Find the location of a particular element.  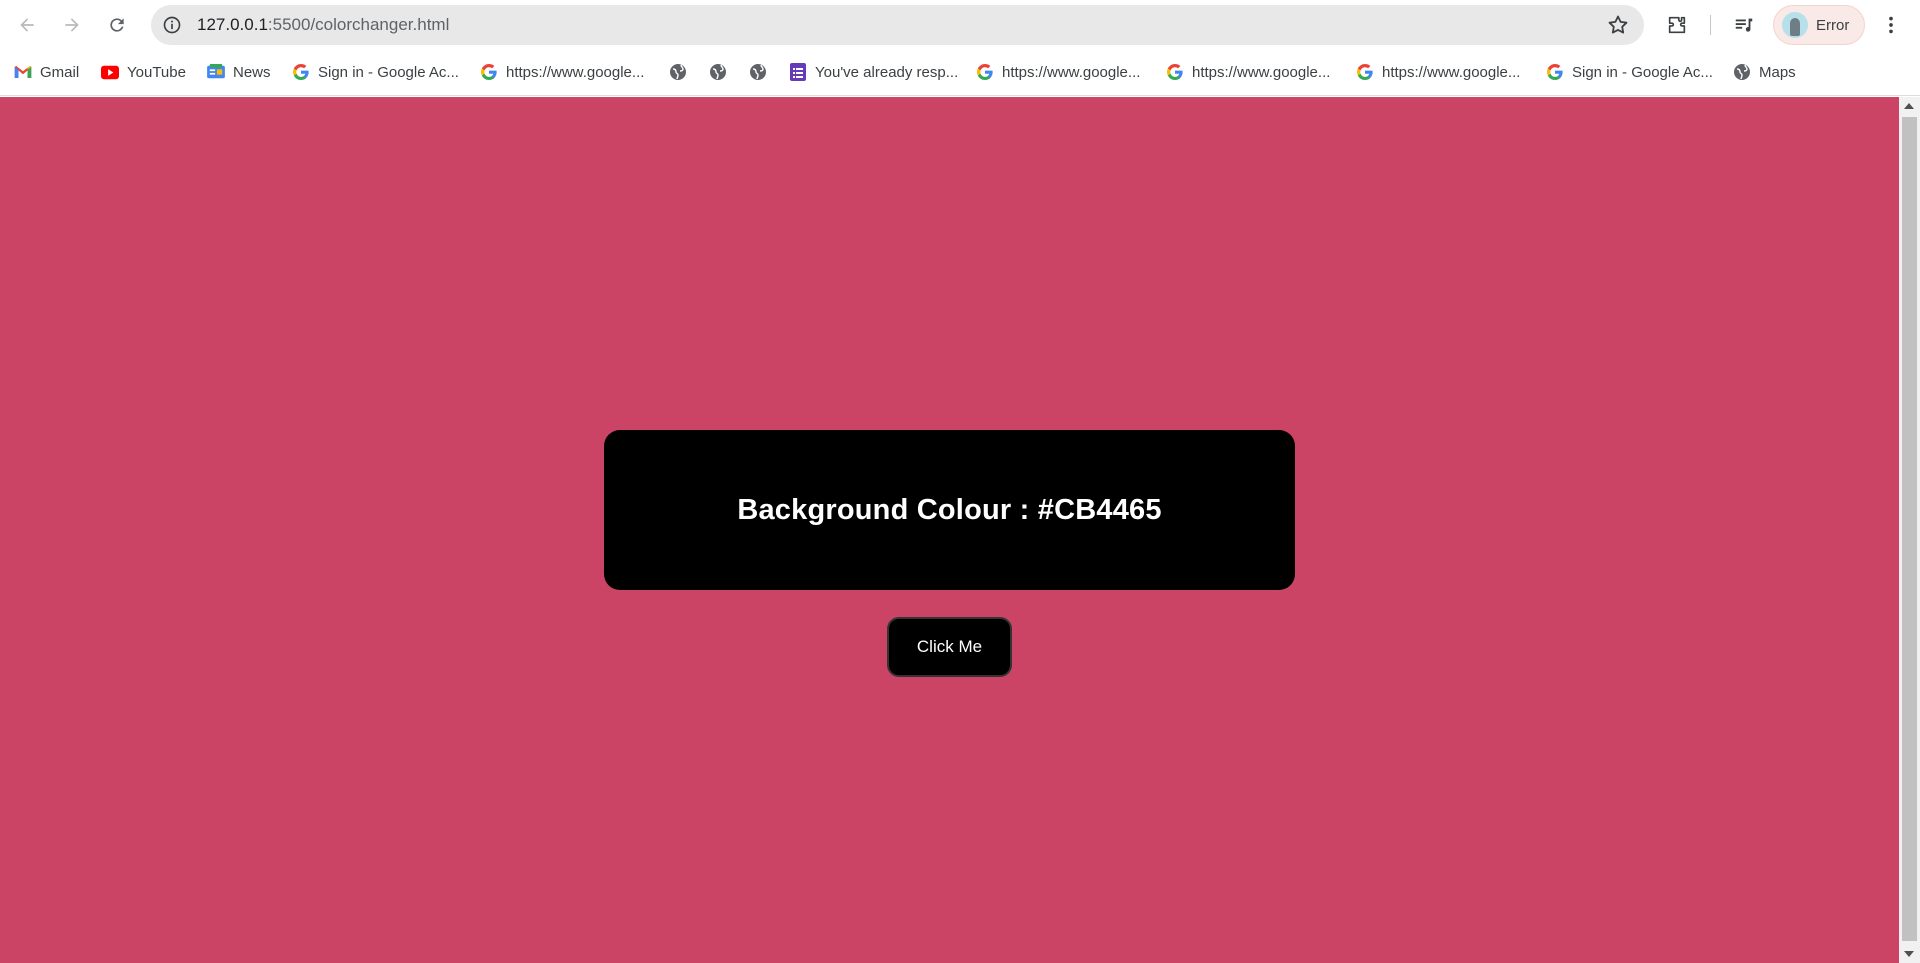

background-colour-heading: Background Colour : #CB4465 is located at coordinates (949, 509).